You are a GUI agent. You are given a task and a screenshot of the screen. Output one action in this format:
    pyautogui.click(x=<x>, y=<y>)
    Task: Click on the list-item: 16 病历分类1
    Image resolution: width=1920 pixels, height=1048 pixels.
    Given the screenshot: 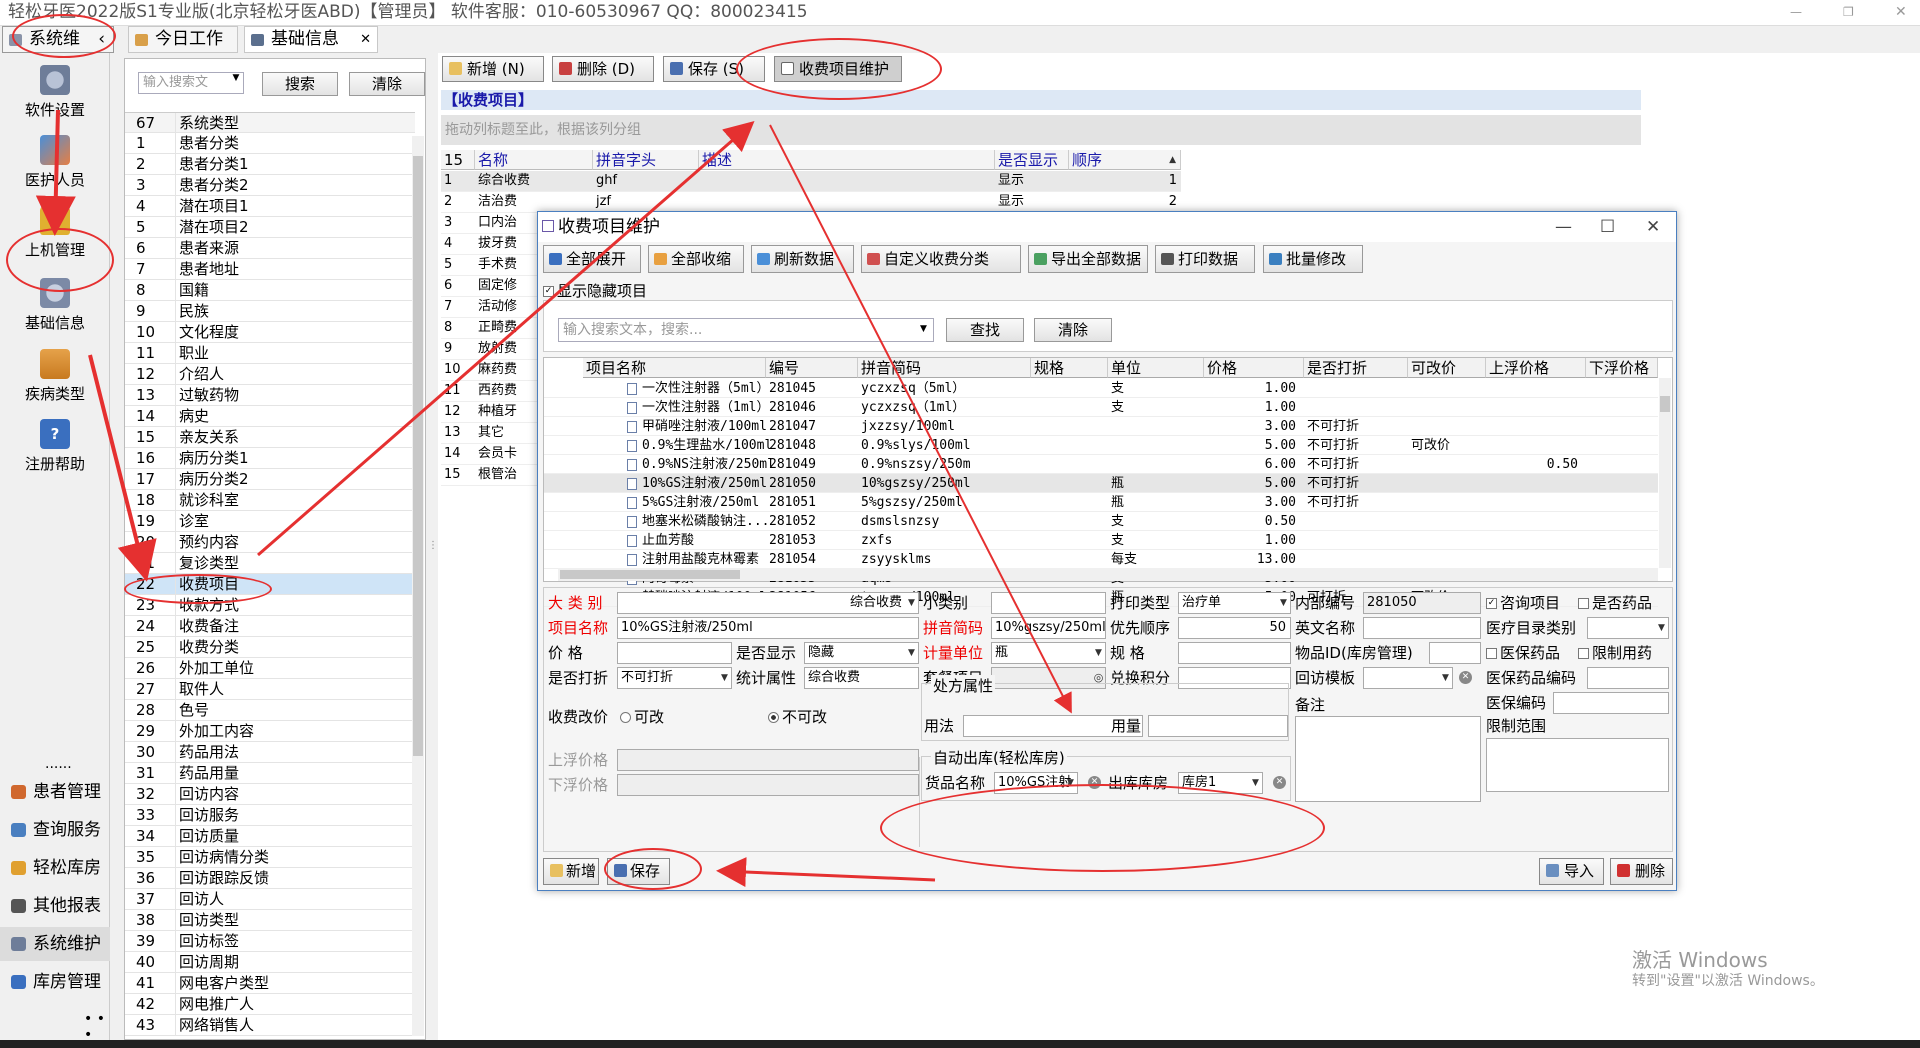 What is the action you would take?
    pyautogui.click(x=270, y=458)
    